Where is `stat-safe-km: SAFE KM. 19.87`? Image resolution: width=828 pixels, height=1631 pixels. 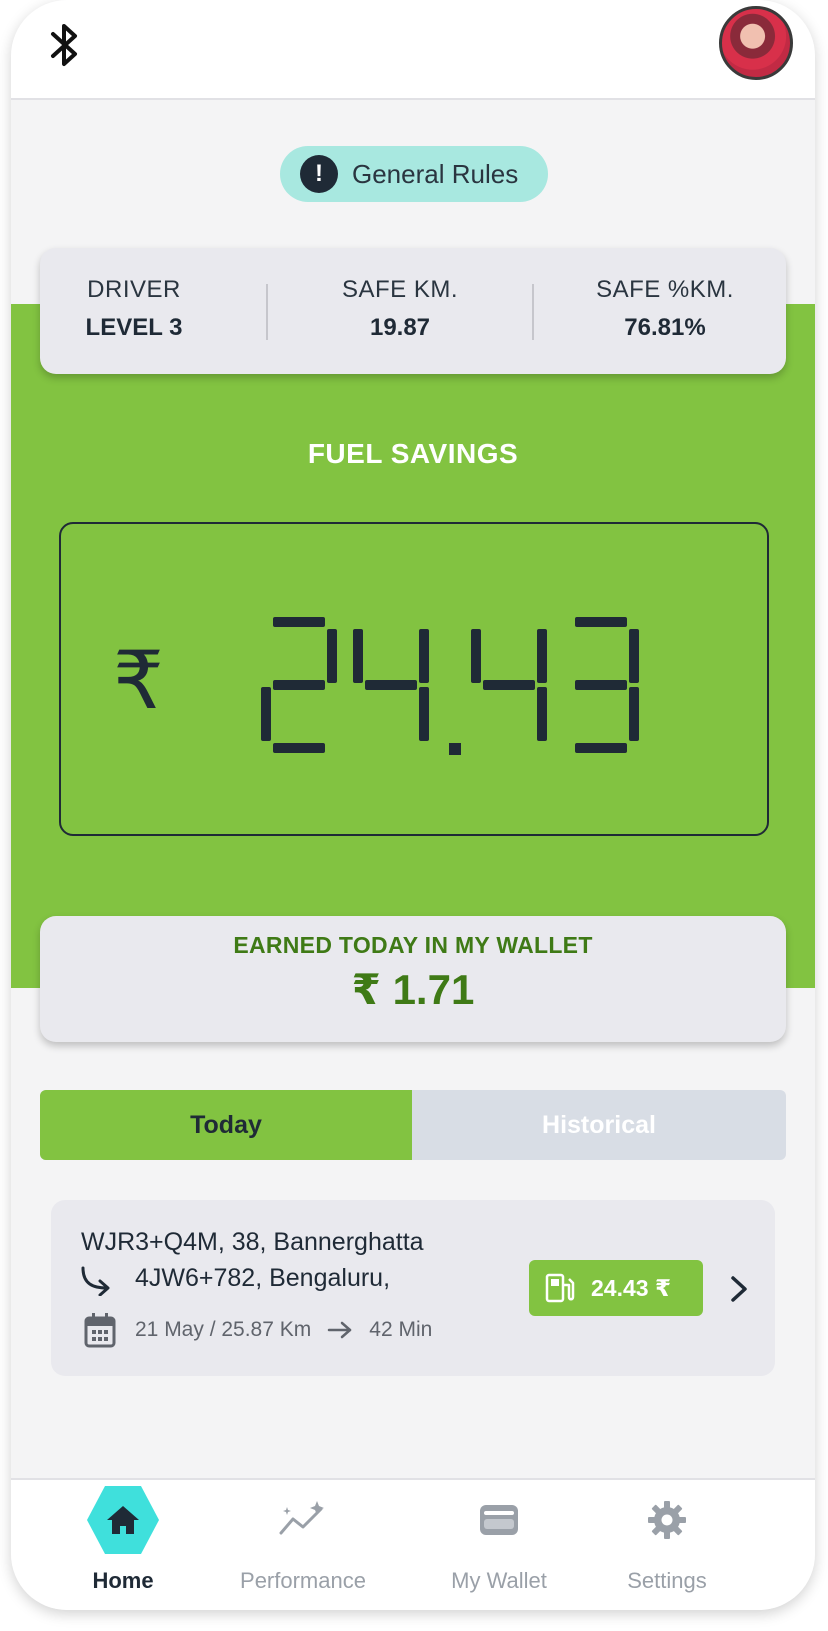
stat-safe-km: SAFE KM. 19.87 is located at coordinates (400, 309).